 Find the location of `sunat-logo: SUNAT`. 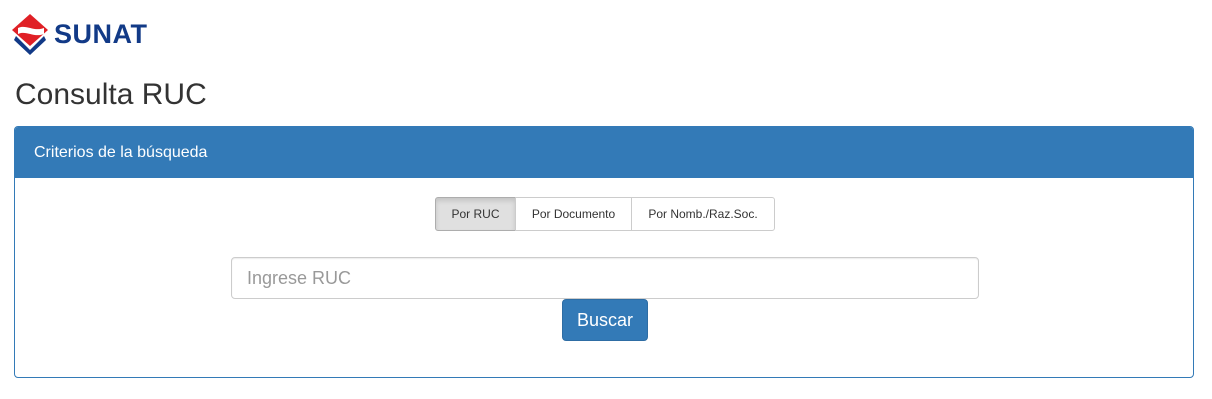

sunat-logo: SUNAT is located at coordinates (80, 34).